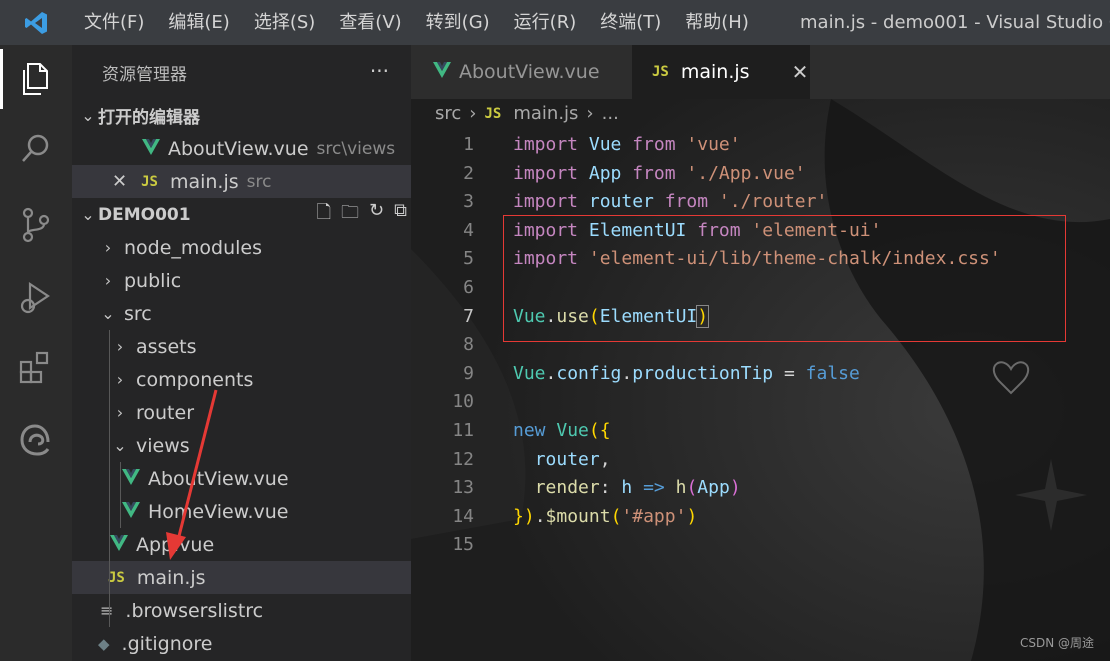  I want to click on watermark: CSDN @周途, so click(1056, 643).